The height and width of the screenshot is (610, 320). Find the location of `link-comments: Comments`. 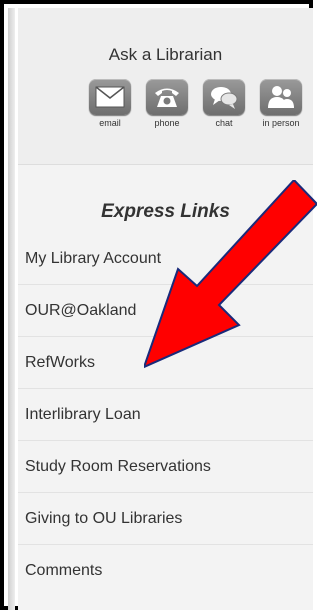

link-comments: Comments is located at coordinates (165, 571).